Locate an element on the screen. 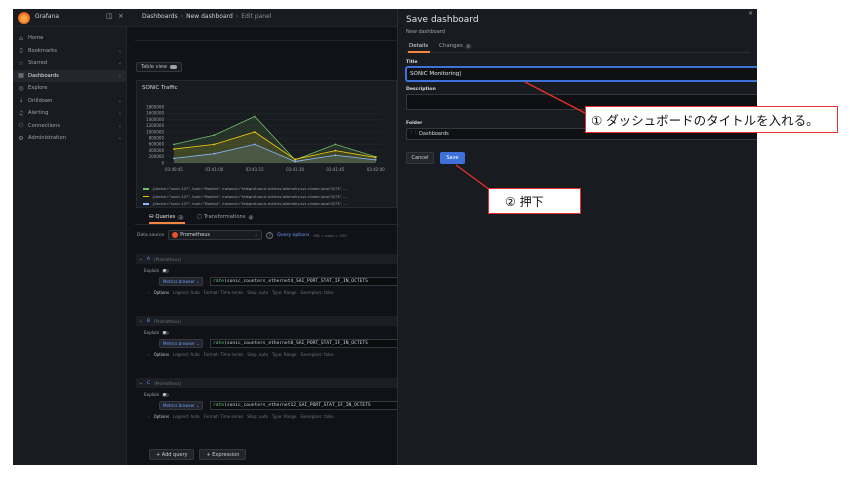 The image size is (850, 481). tab-transformations-label: Transformations is located at coordinates (224, 217).